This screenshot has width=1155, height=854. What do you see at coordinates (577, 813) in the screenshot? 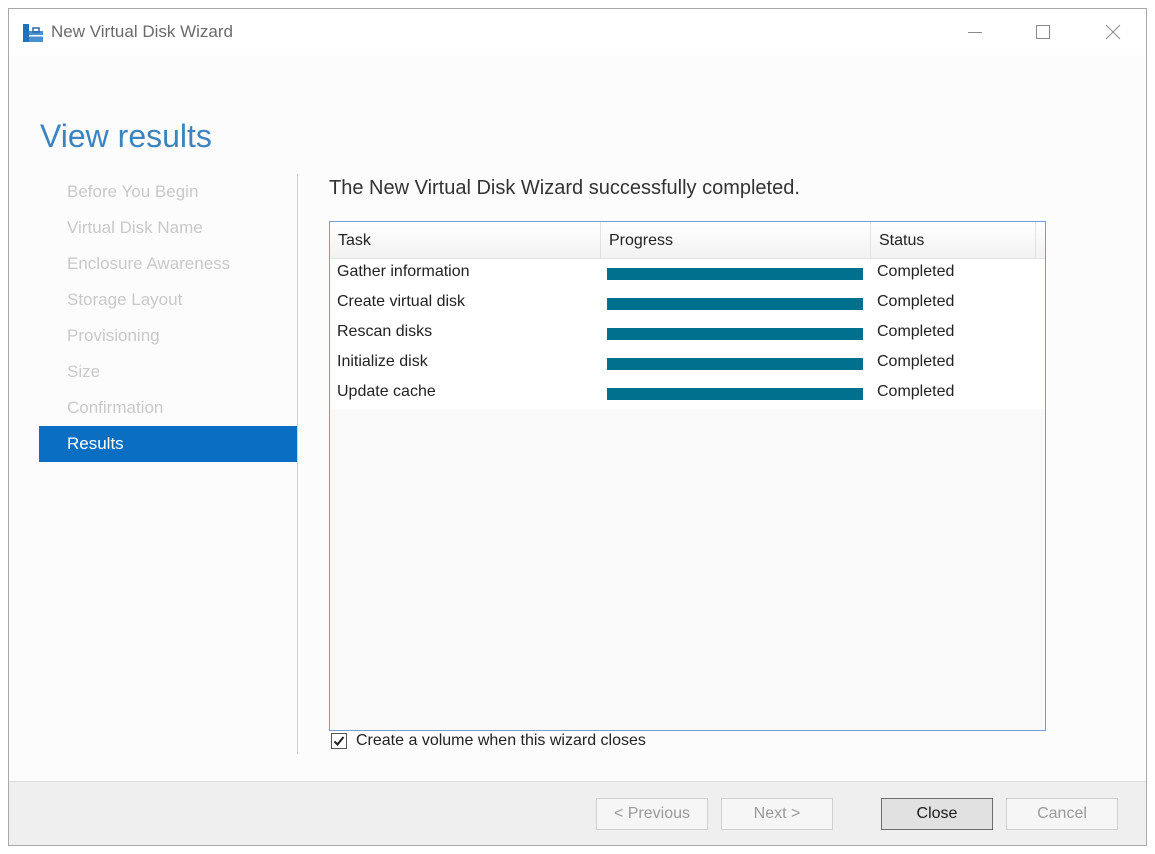
I see `wizard-footer: < Previous Next > Close Cancel` at bounding box center [577, 813].